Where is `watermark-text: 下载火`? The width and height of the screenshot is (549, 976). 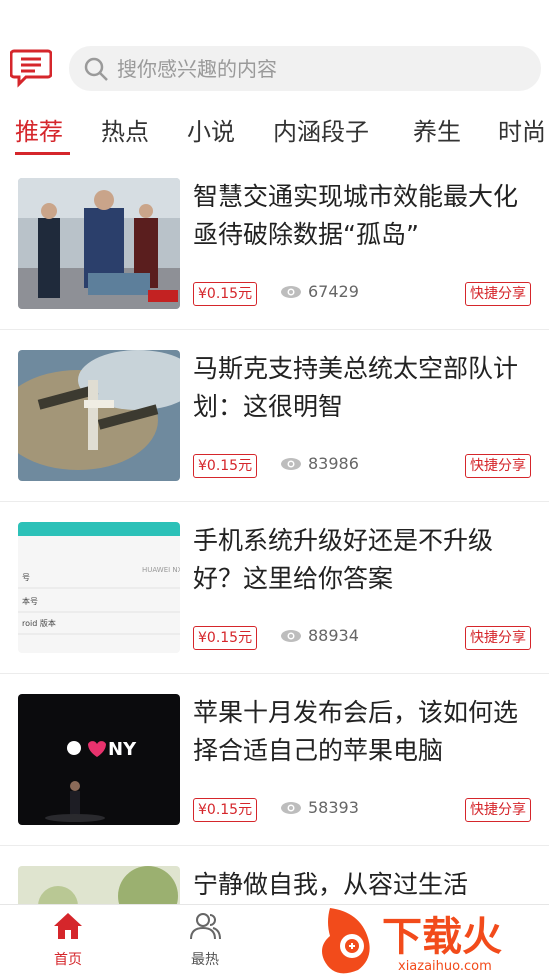
watermark-text: 下载火 is located at coordinates (442, 937).